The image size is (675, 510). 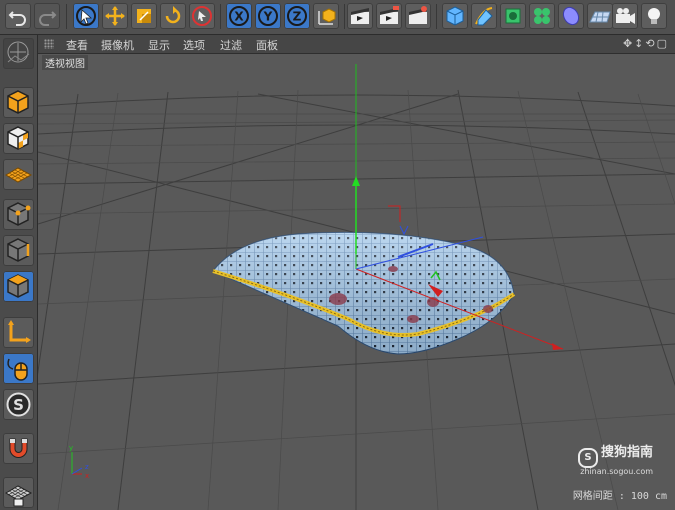 I want to click on axis-corner-icon, so click(x=19, y=331).